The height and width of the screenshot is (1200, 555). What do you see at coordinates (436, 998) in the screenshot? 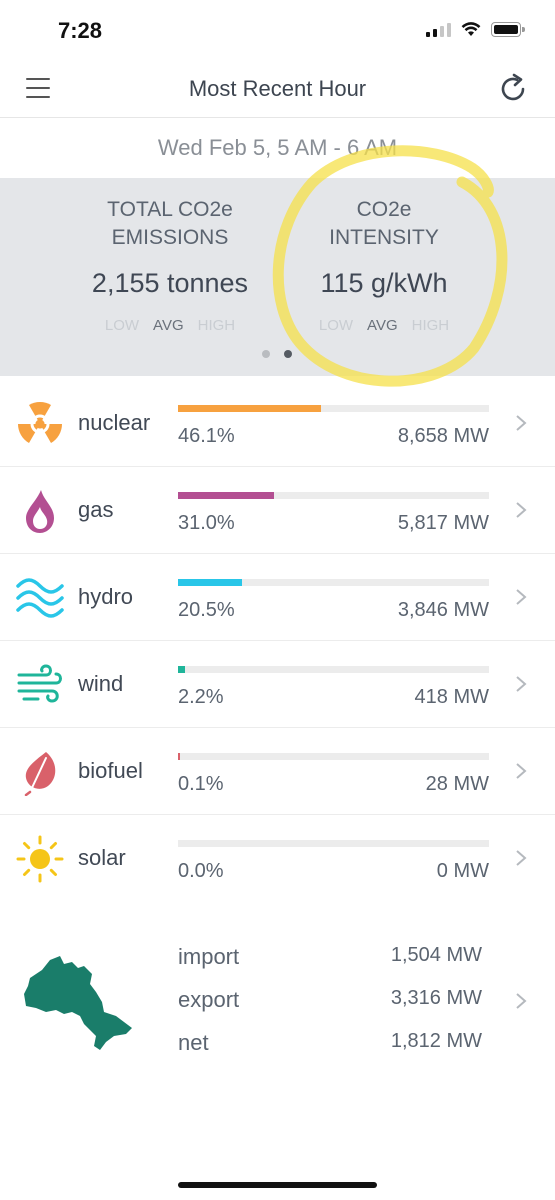
I see `interchange-value: 3,316 MW` at bounding box center [436, 998].